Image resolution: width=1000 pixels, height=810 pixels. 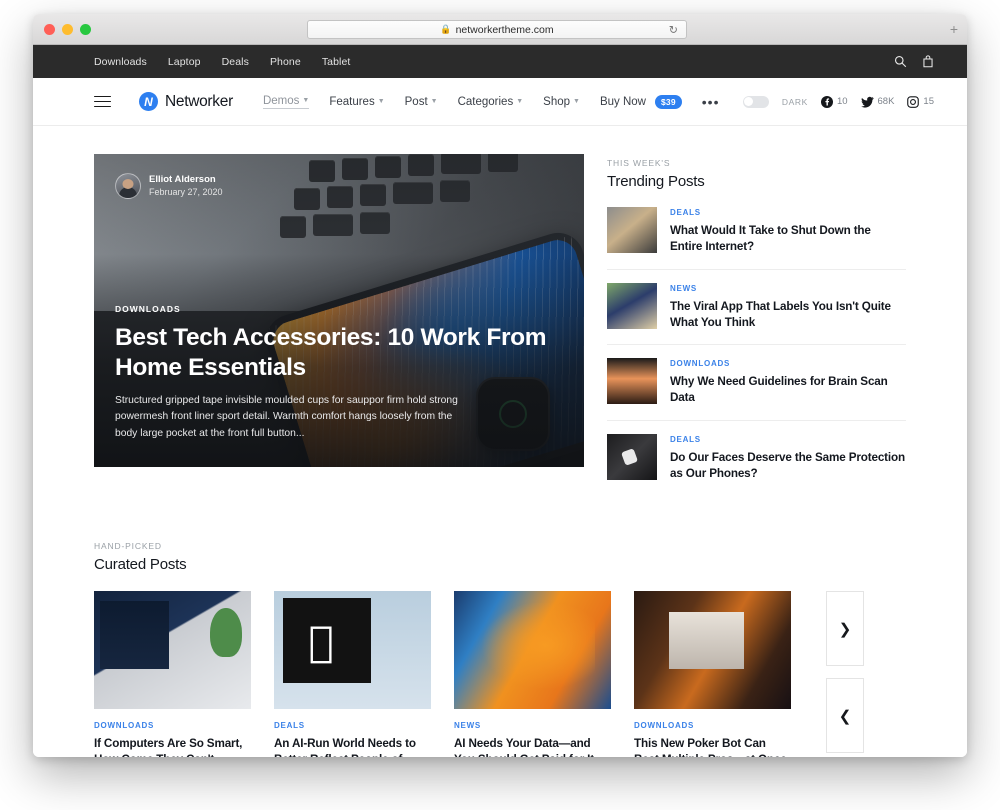 What do you see at coordinates (500, 61) in the screenshot?
I see `top-utility-bar: Downloads Laptop Deals Phone Tablet` at bounding box center [500, 61].